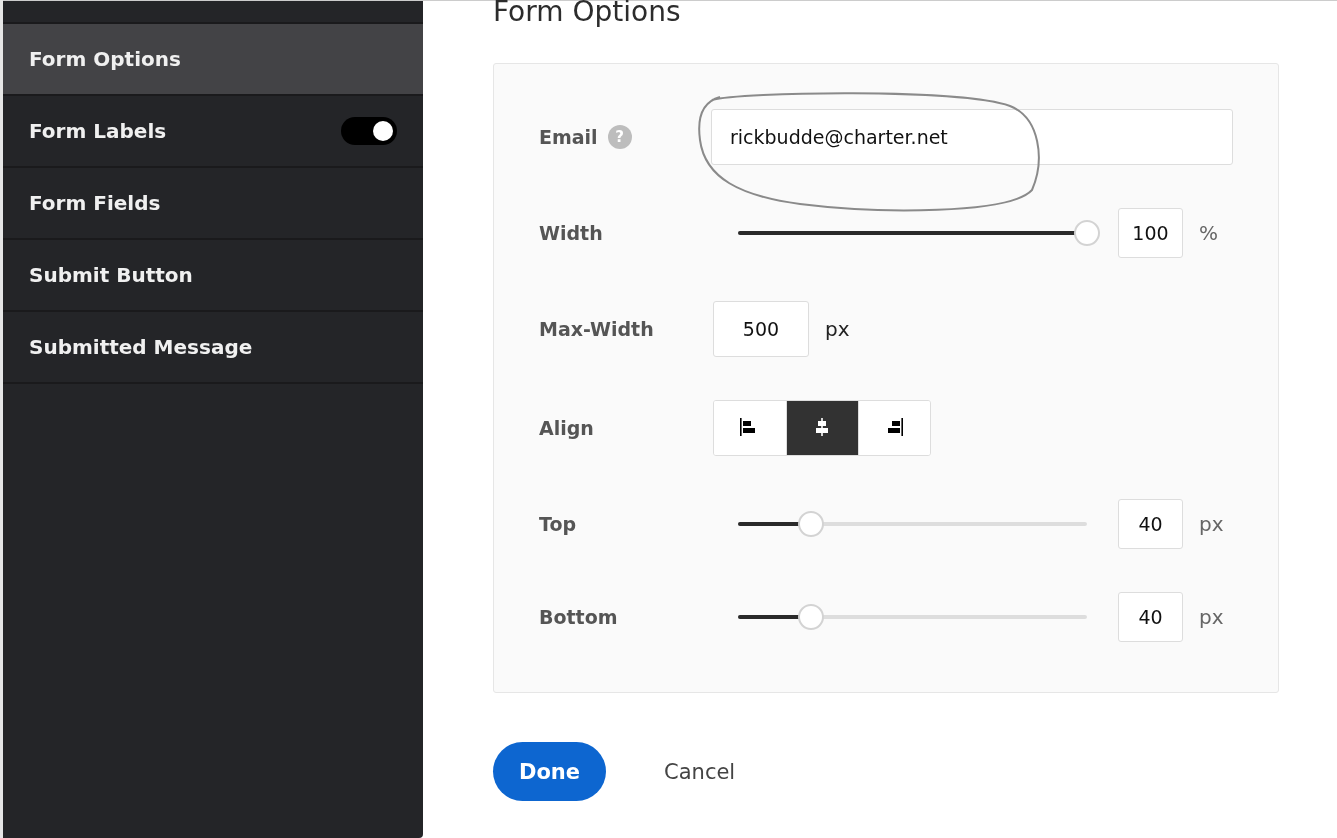 The image size is (1337, 838). What do you see at coordinates (566, 428) in the screenshot?
I see `field-label: Align` at bounding box center [566, 428].